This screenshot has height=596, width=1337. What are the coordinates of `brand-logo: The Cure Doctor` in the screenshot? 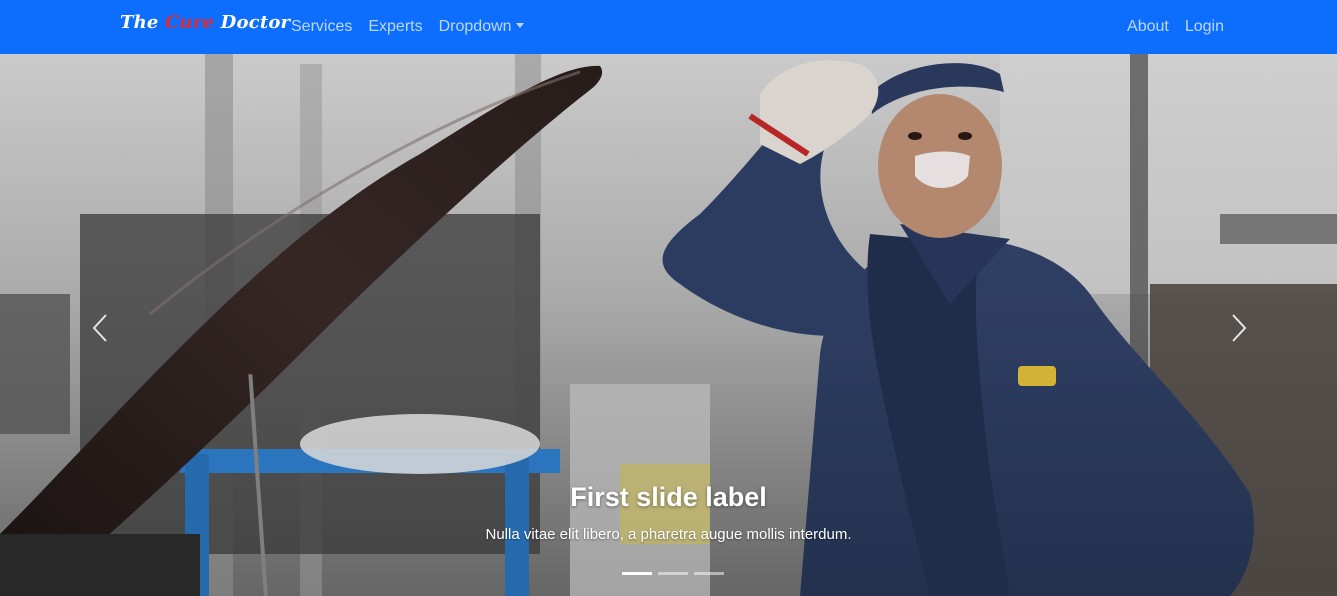 It's located at (205, 22).